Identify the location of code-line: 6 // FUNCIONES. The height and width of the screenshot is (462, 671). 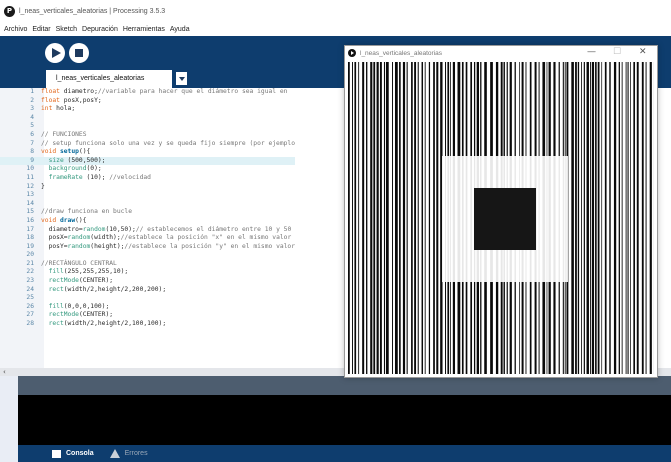
(147, 135).